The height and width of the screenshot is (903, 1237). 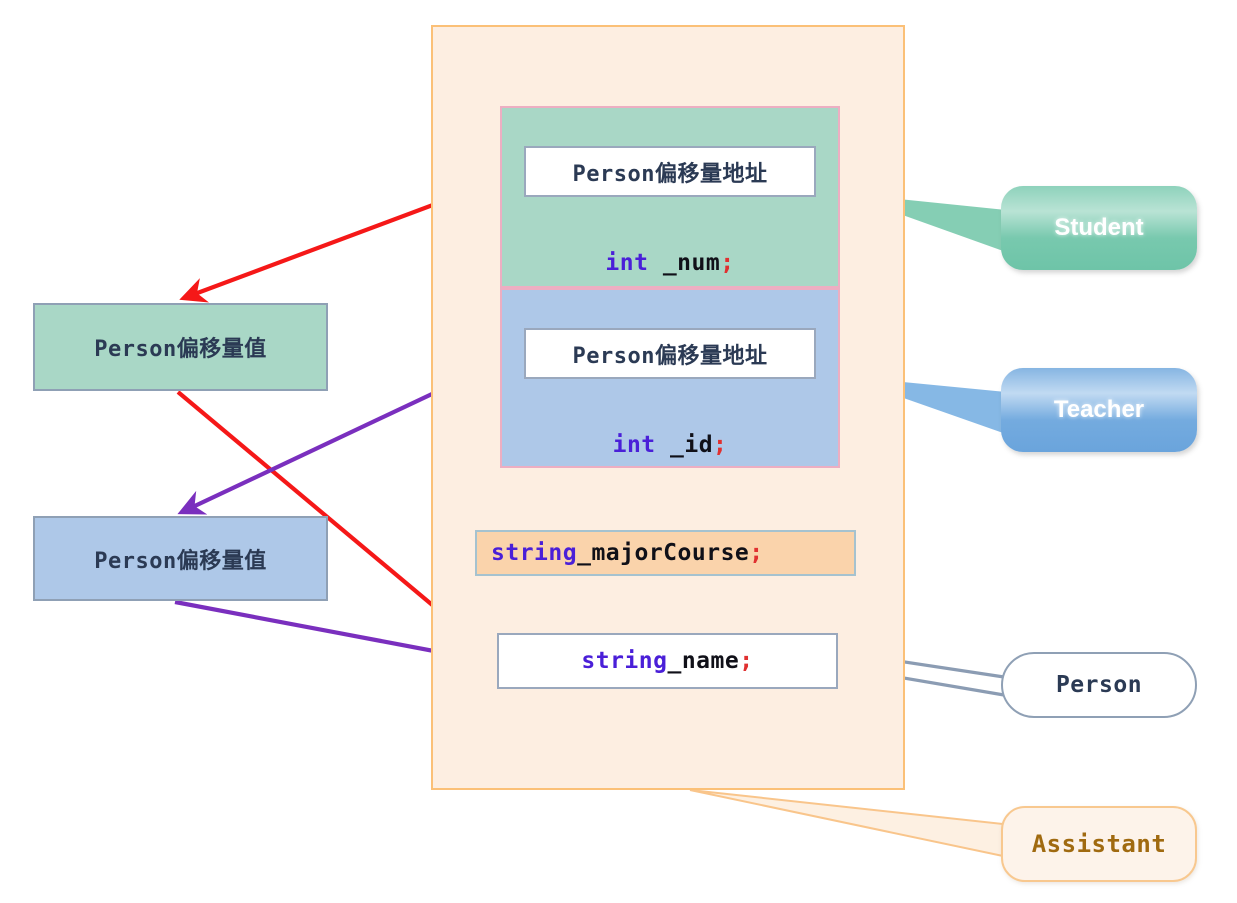 What do you see at coordinates (746, 661) in the screenshot?
I see `semicolon-name: ;` at bounding box center [746, 661].